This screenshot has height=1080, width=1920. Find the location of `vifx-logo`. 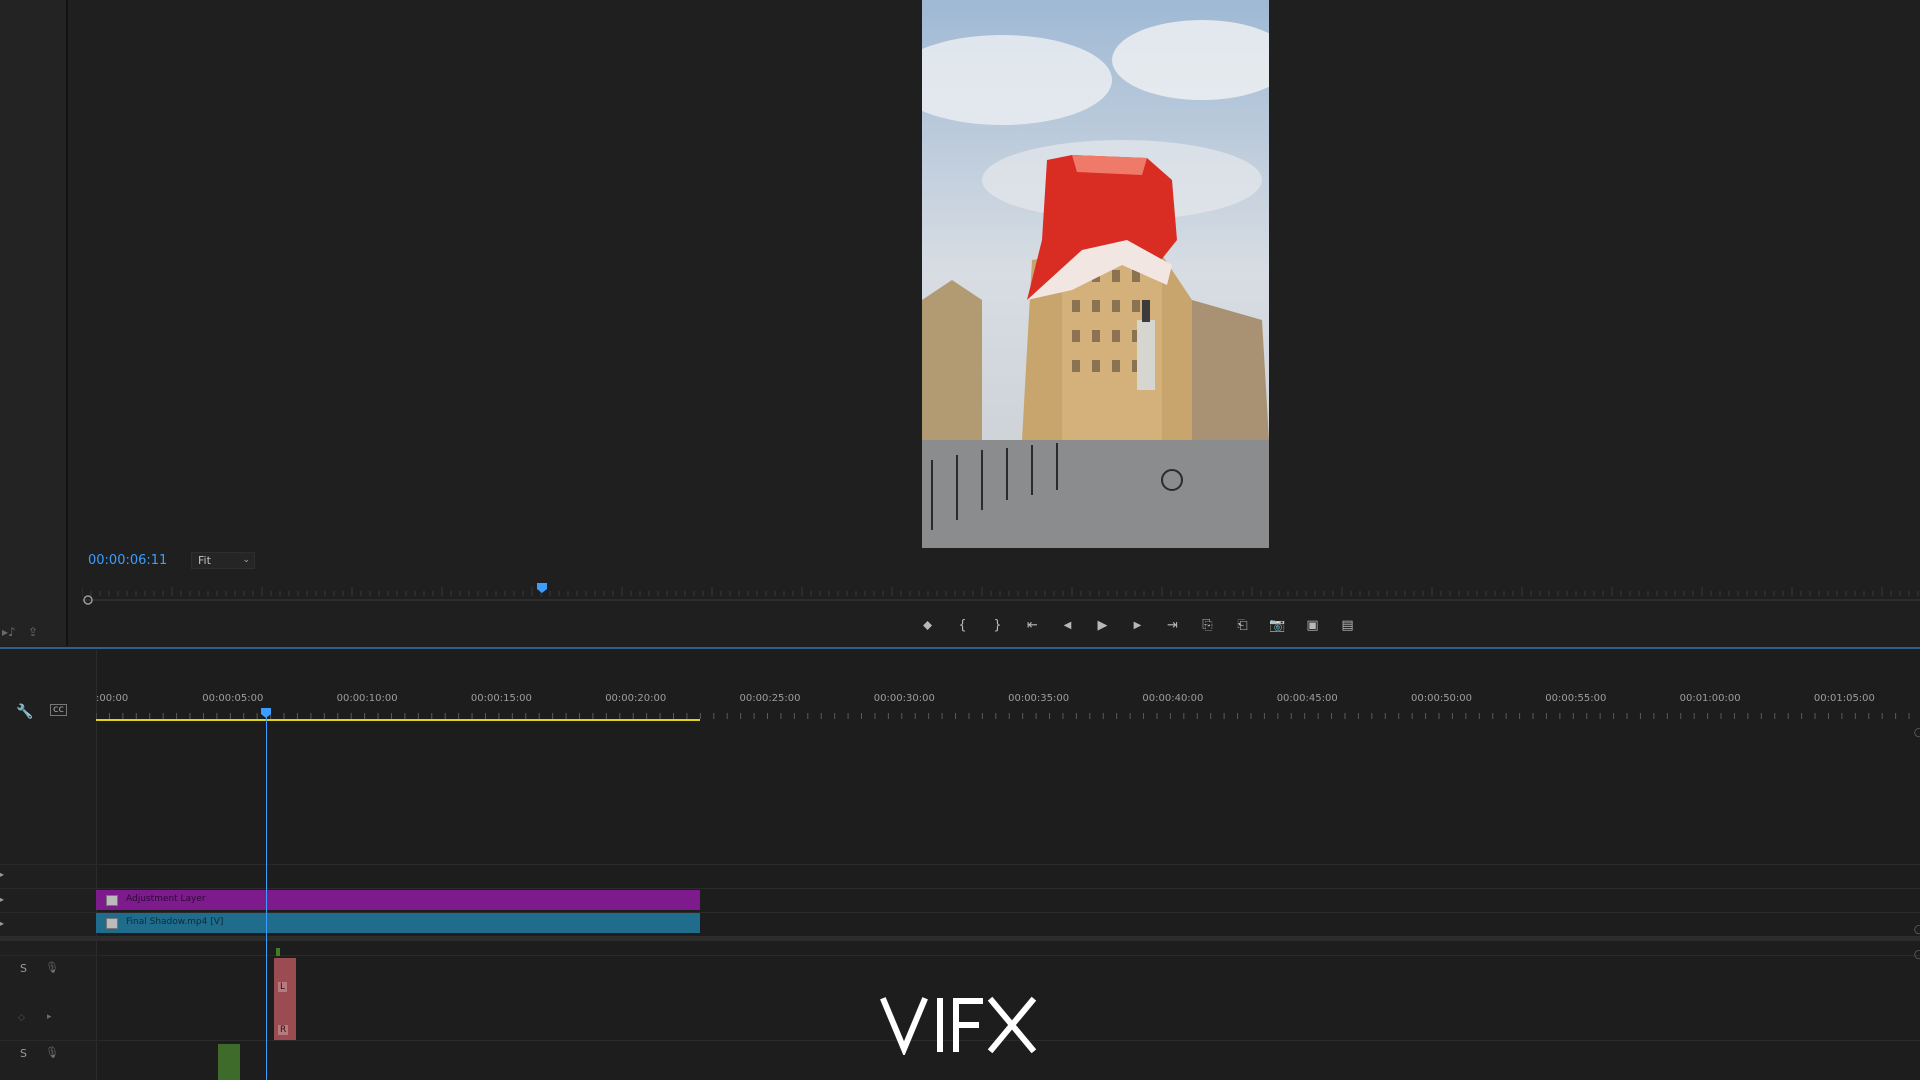

vifx-logo is located at coordinates (958, 1025).